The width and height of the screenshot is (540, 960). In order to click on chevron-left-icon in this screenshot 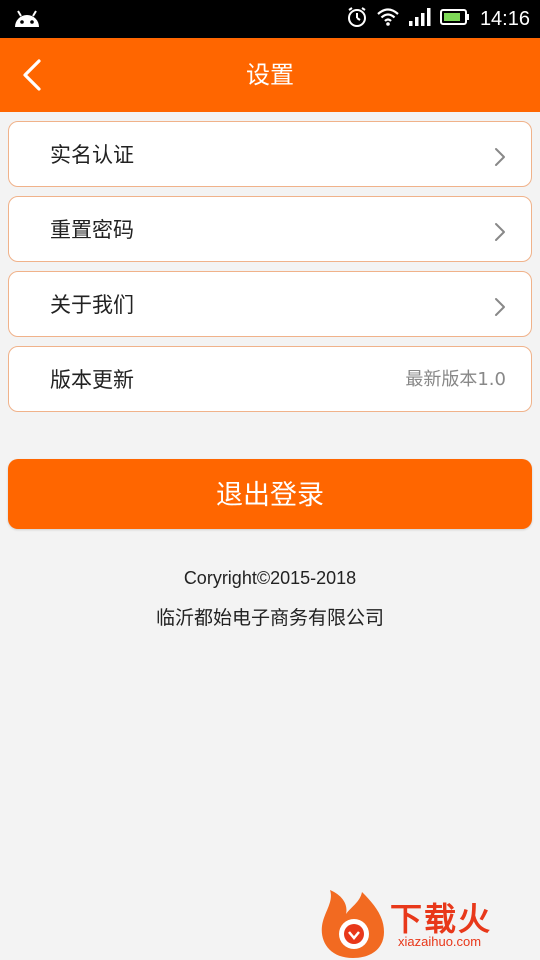, I will do `click(32, 75)`.